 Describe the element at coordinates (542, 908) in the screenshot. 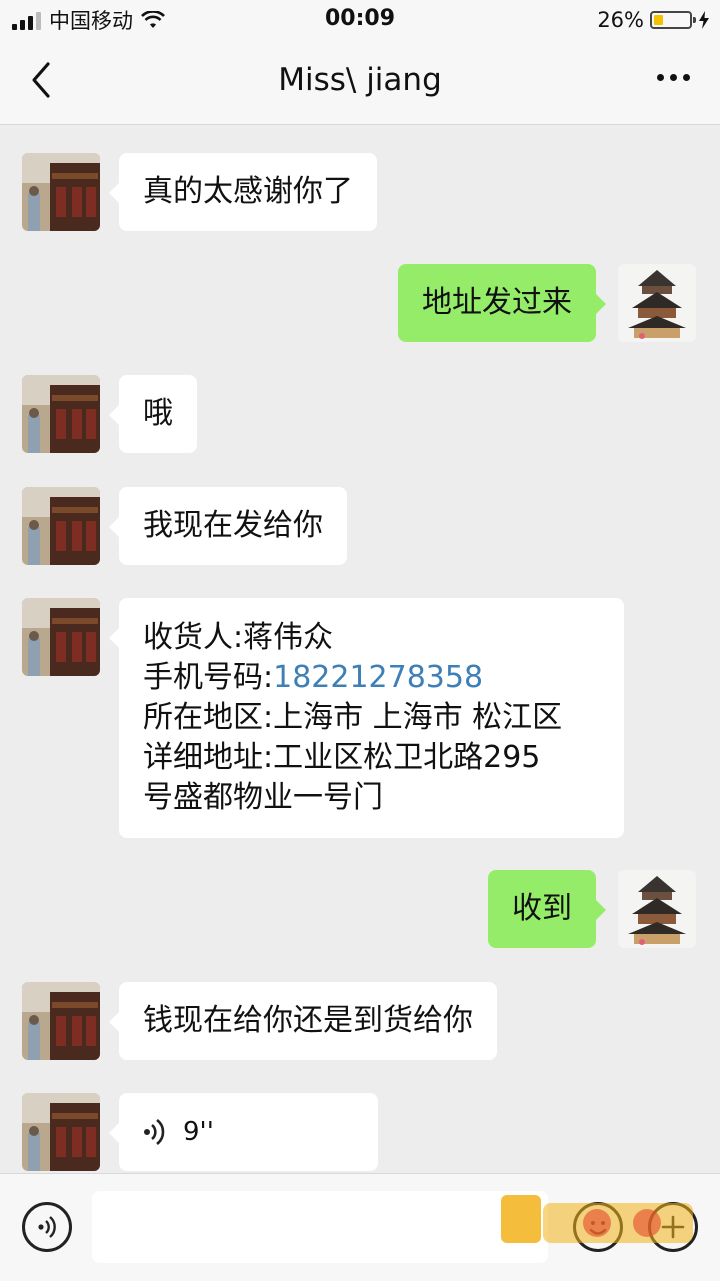

I see `message-text: 收到` at that location.